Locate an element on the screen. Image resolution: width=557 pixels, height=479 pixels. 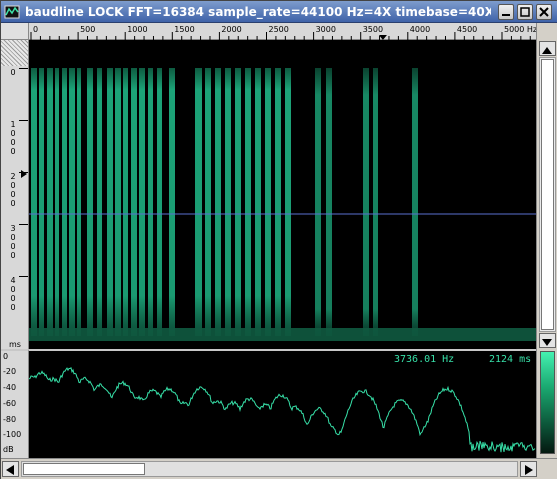
close-icon is located at coordinates (544, 12).